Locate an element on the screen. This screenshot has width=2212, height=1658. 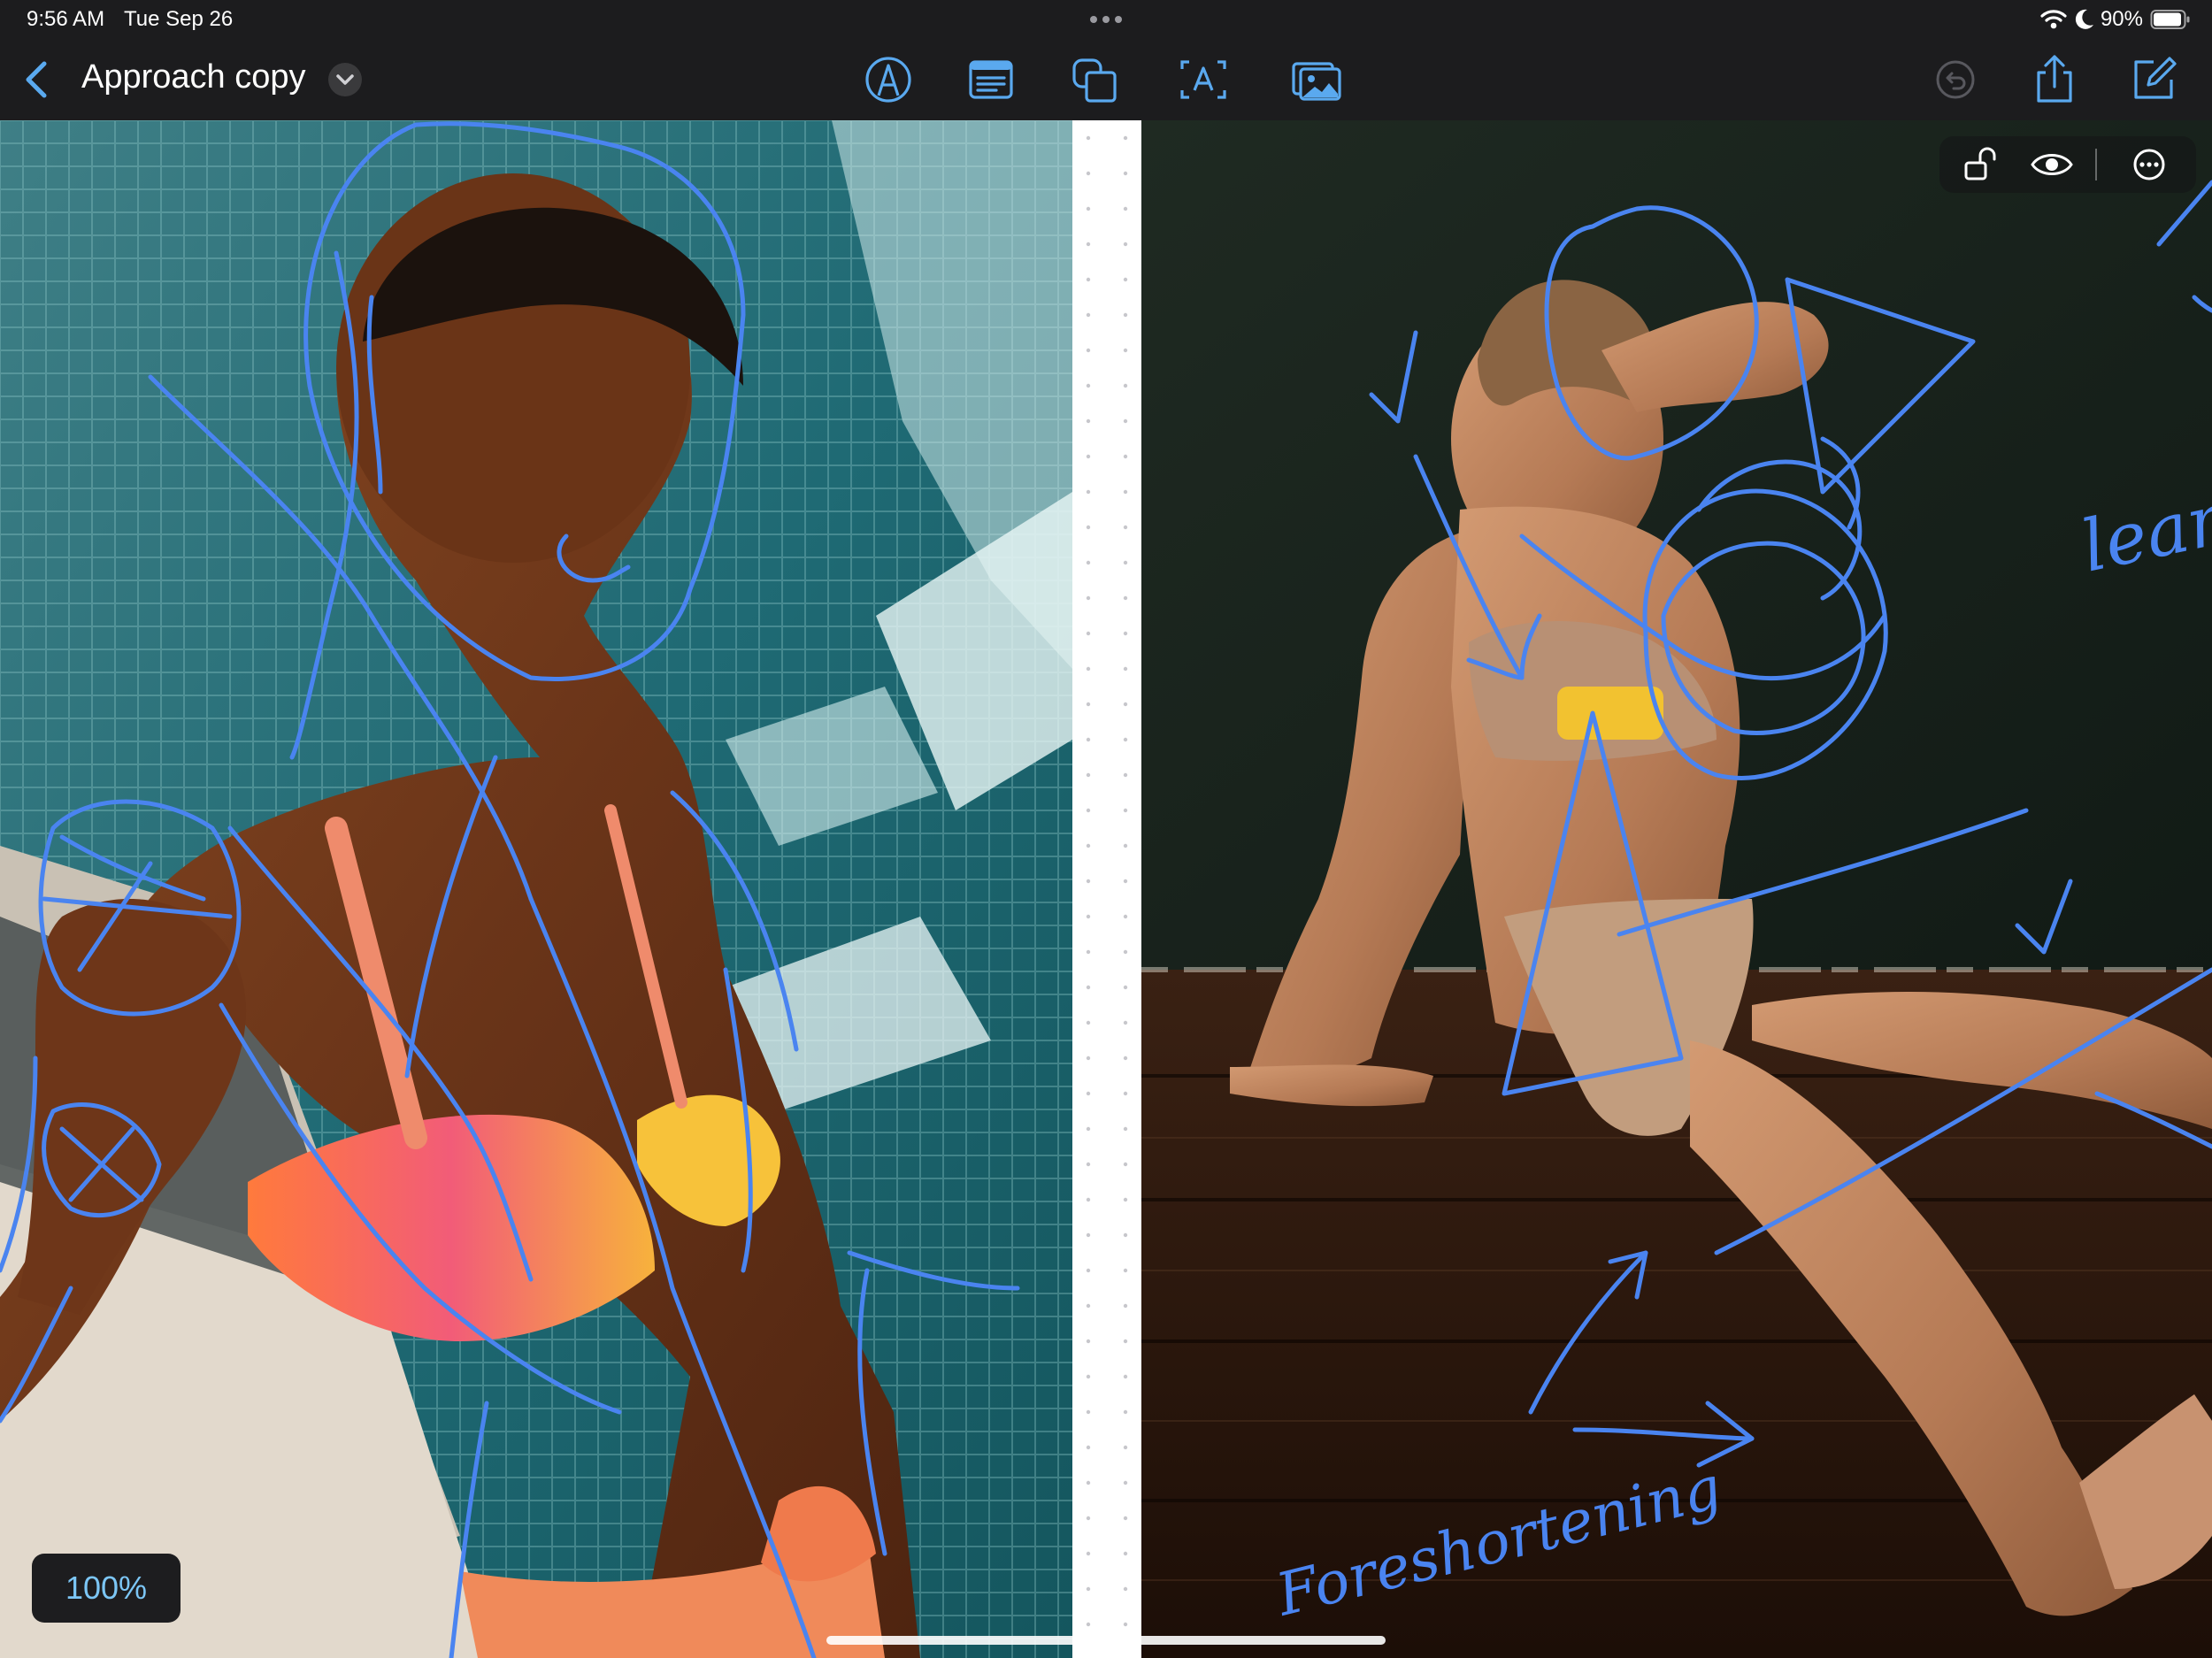
undo-icon is located at coordinates (1956, 80).